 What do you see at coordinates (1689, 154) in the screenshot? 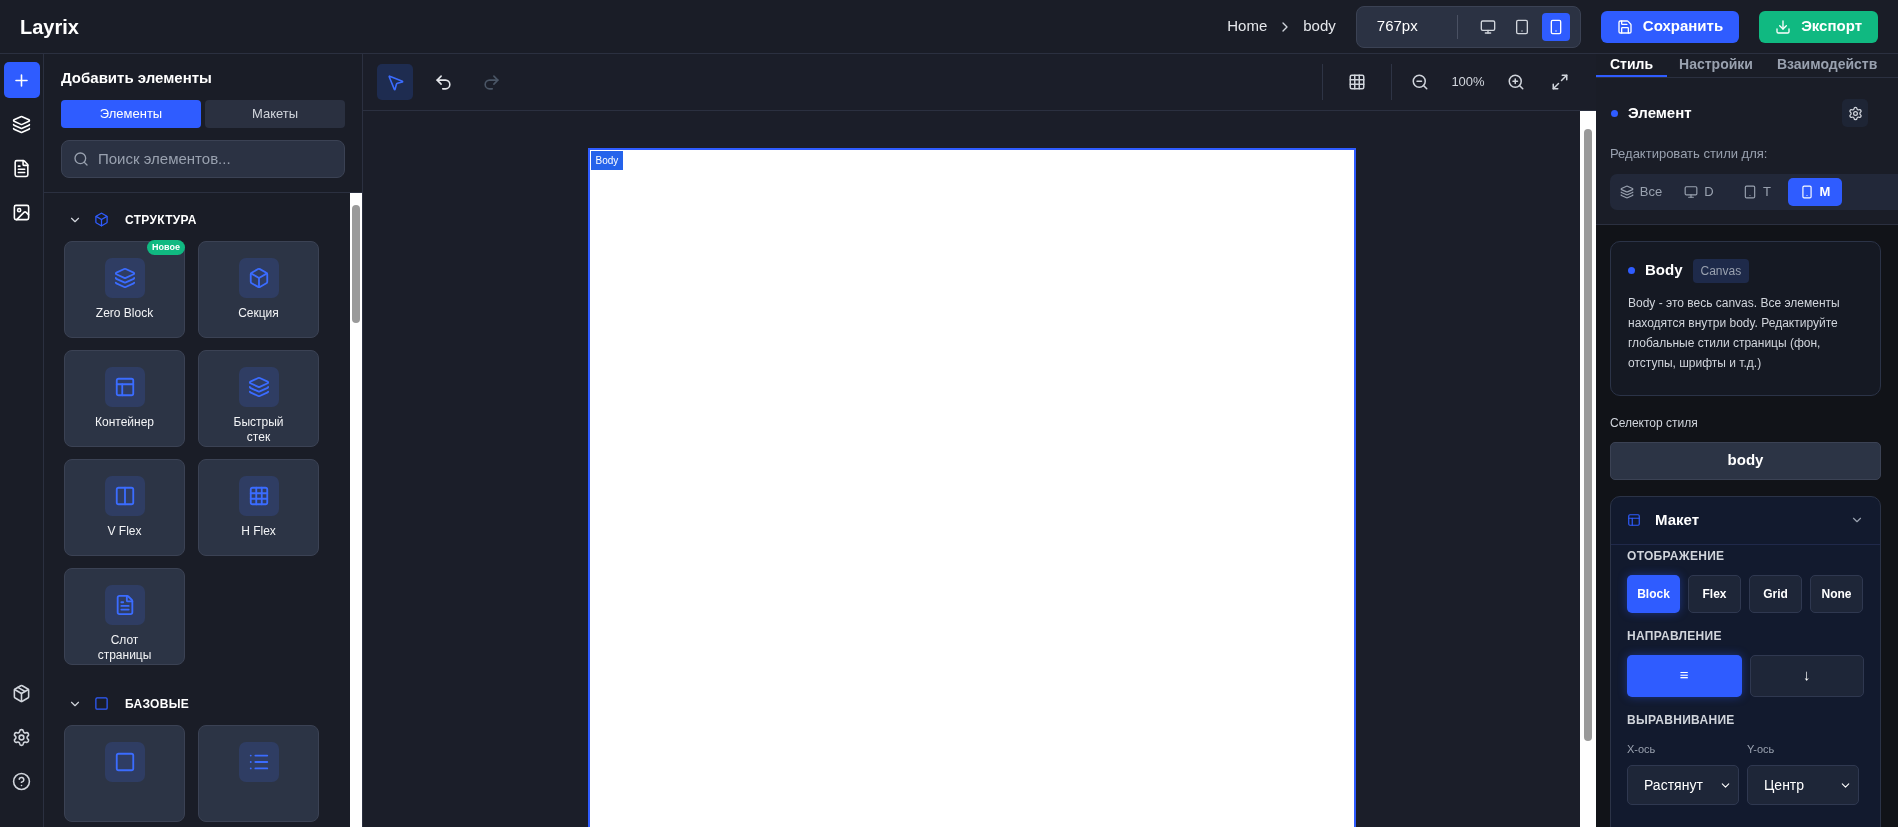
I see `edit-for-label: Редактировать стили для:` at bounding box center [1689, 154].